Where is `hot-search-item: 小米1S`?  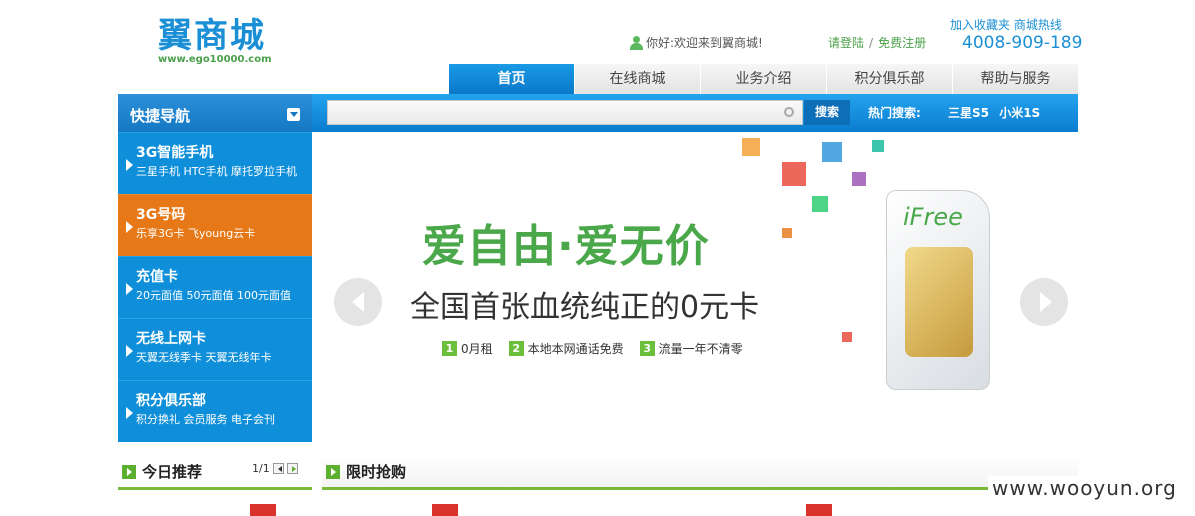
hot-search-item: 小米1S is located at coordinates (1019, 113).